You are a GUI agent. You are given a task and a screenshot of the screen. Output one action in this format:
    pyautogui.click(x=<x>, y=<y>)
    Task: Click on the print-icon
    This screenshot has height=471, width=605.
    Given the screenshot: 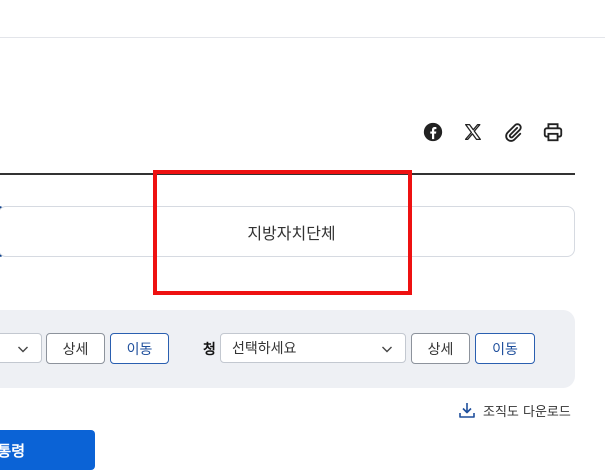 What is the action you would take?
    pyautogui.click(x=553, y=132)
    